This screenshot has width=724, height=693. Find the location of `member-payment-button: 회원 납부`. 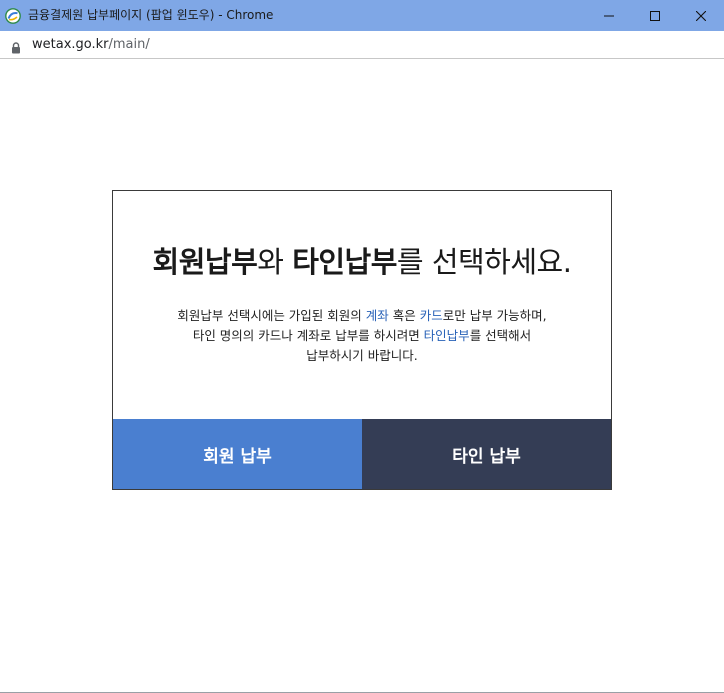

member-payment-button: 회원 납부 is located at coordinates (237, 454).